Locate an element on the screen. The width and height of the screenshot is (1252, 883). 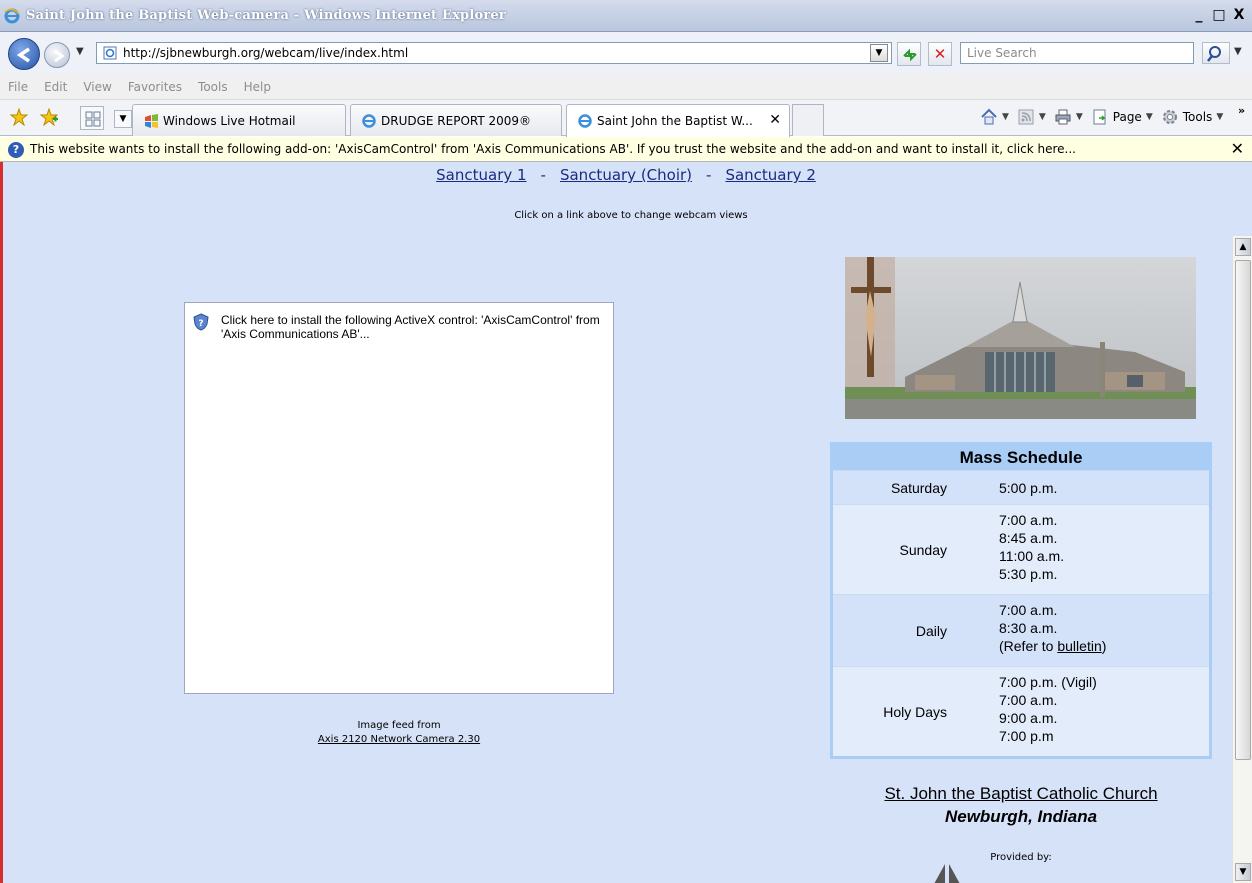
bulletin-note-suffix: ) is located at coordinates (1104, 646).